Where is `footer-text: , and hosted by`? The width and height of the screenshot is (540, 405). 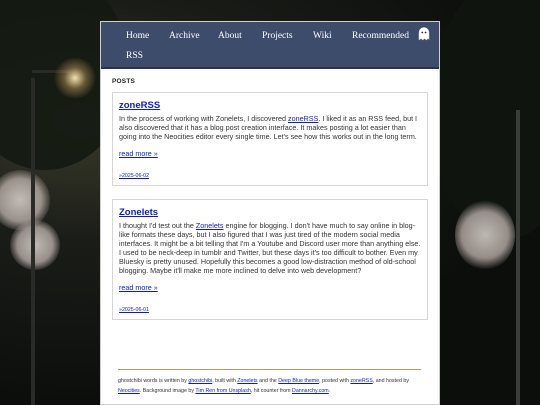 footer-text: , and hosted by is located at coordinates (390, 381).